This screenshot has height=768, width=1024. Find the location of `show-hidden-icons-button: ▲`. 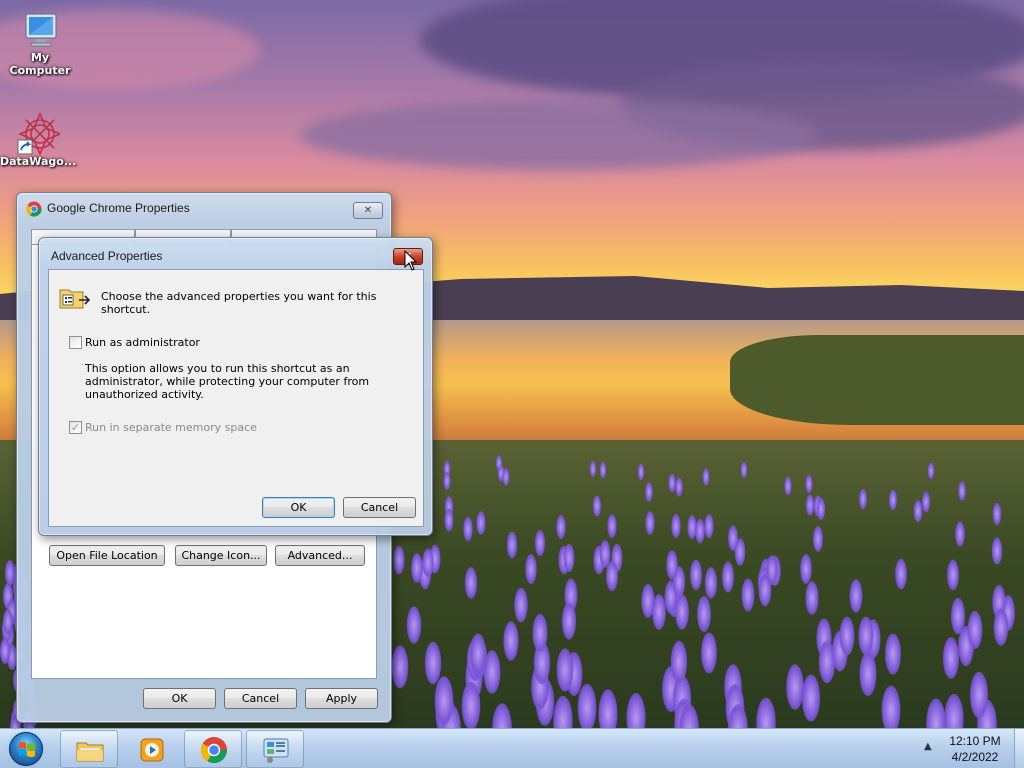

show-hidden-icons-button: ▲ is located at coordinates (928, 746).